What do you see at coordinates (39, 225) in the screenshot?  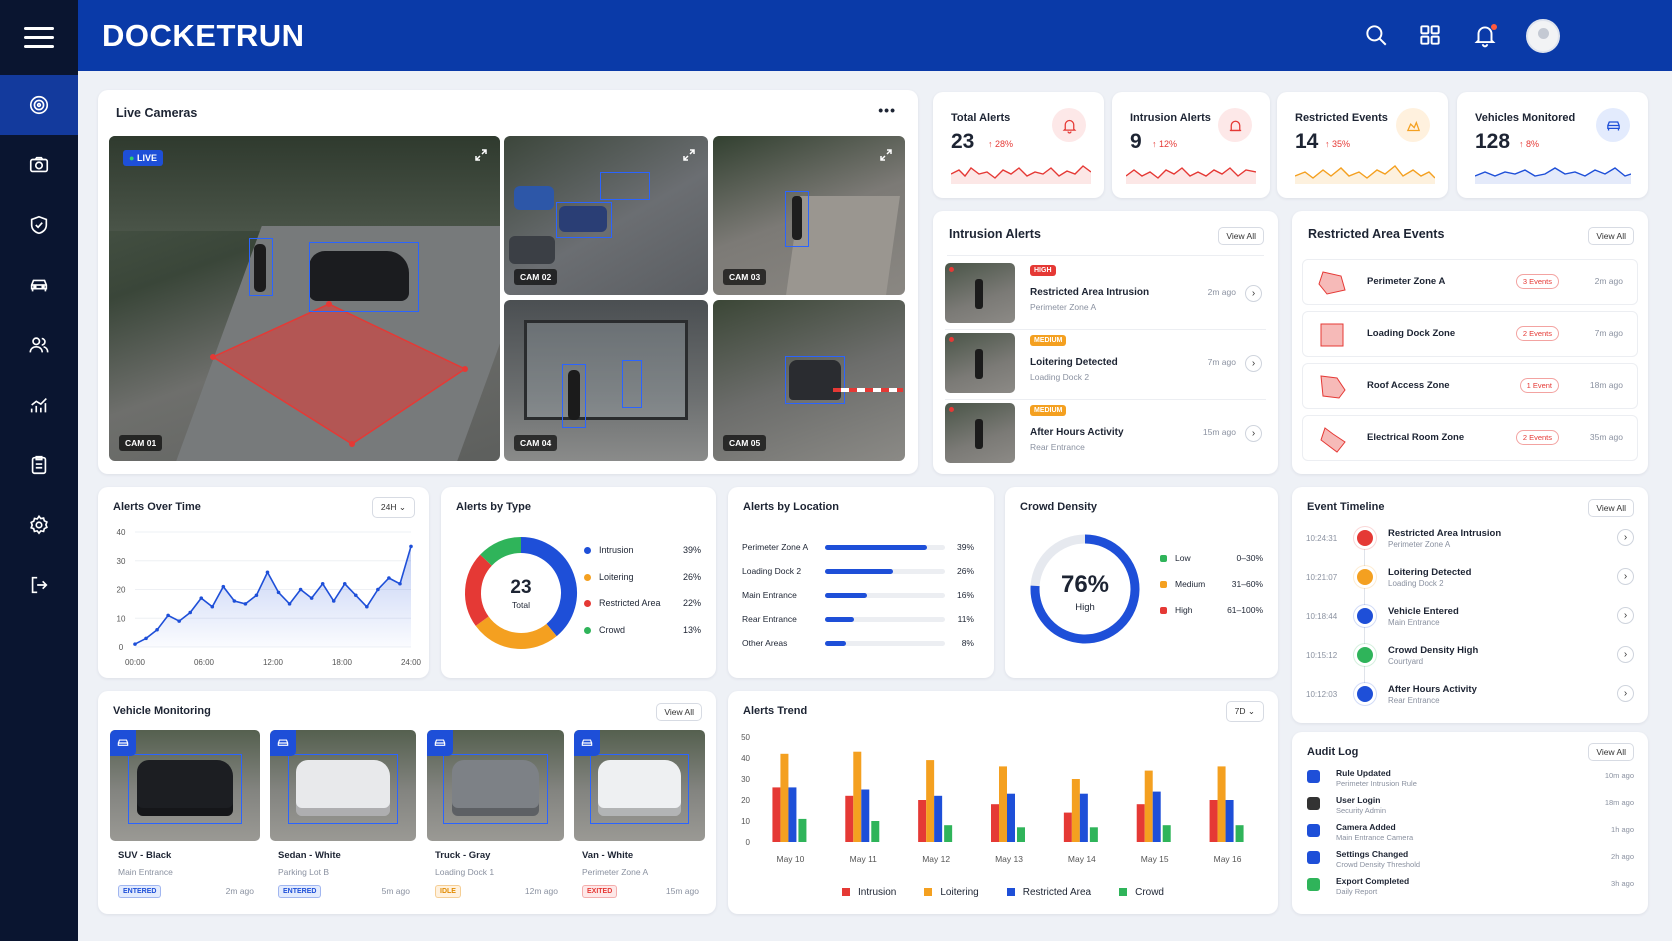 I see `nav-security` at bounding box center [39, 225].